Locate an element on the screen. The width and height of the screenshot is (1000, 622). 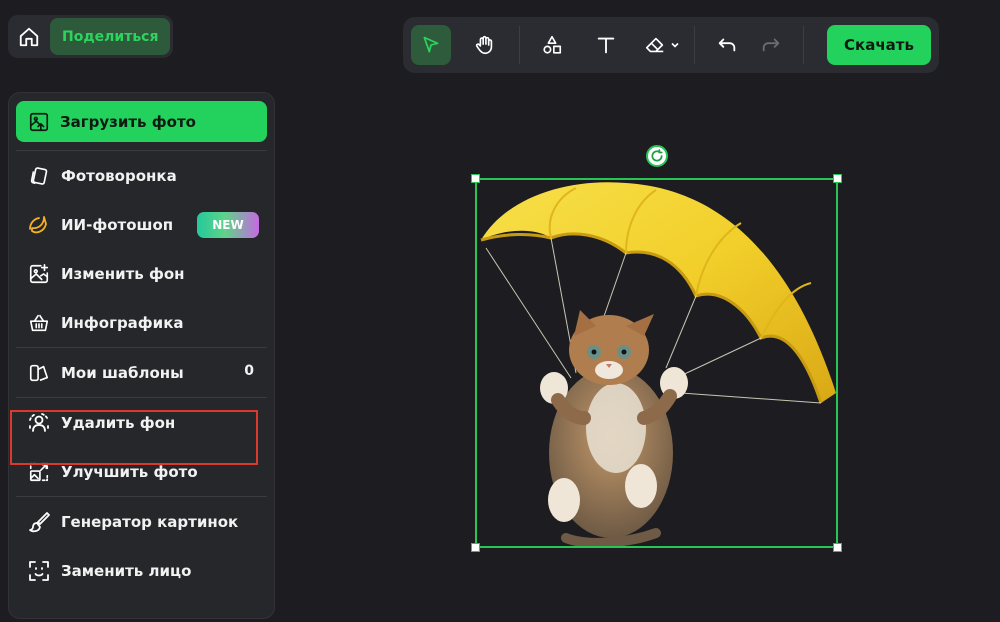
editor-toolbar: Скачать is located at coordinates (671, 45).